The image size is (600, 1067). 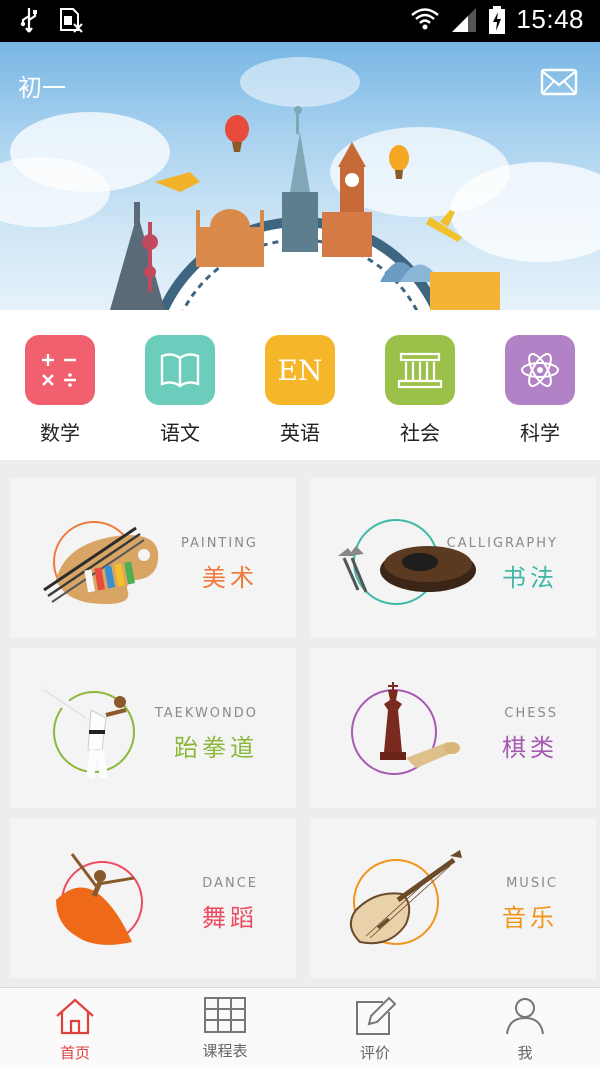 What do you see at coordinates (230, 578) in the screenshot?
I see `course-cn-label: 美术` at bounding box center [230, 578].